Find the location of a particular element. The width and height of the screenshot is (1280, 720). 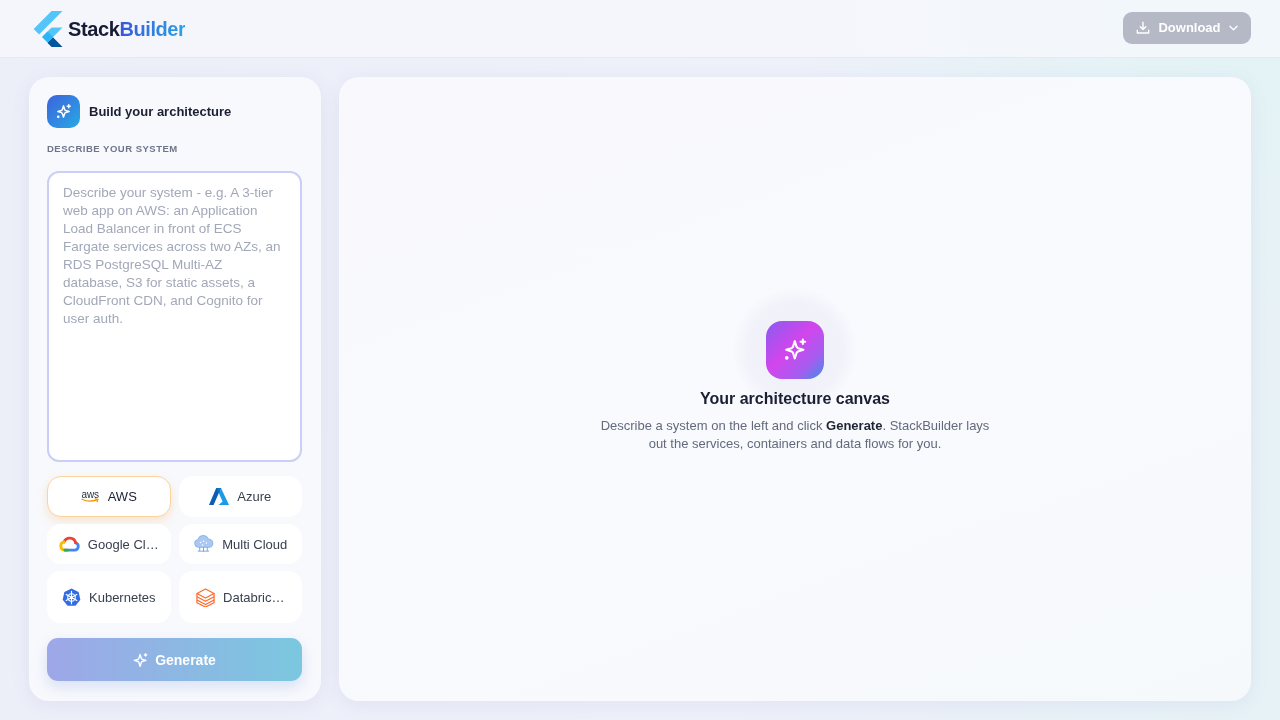

azure-logo-icon is located at coordinates (219, 496).